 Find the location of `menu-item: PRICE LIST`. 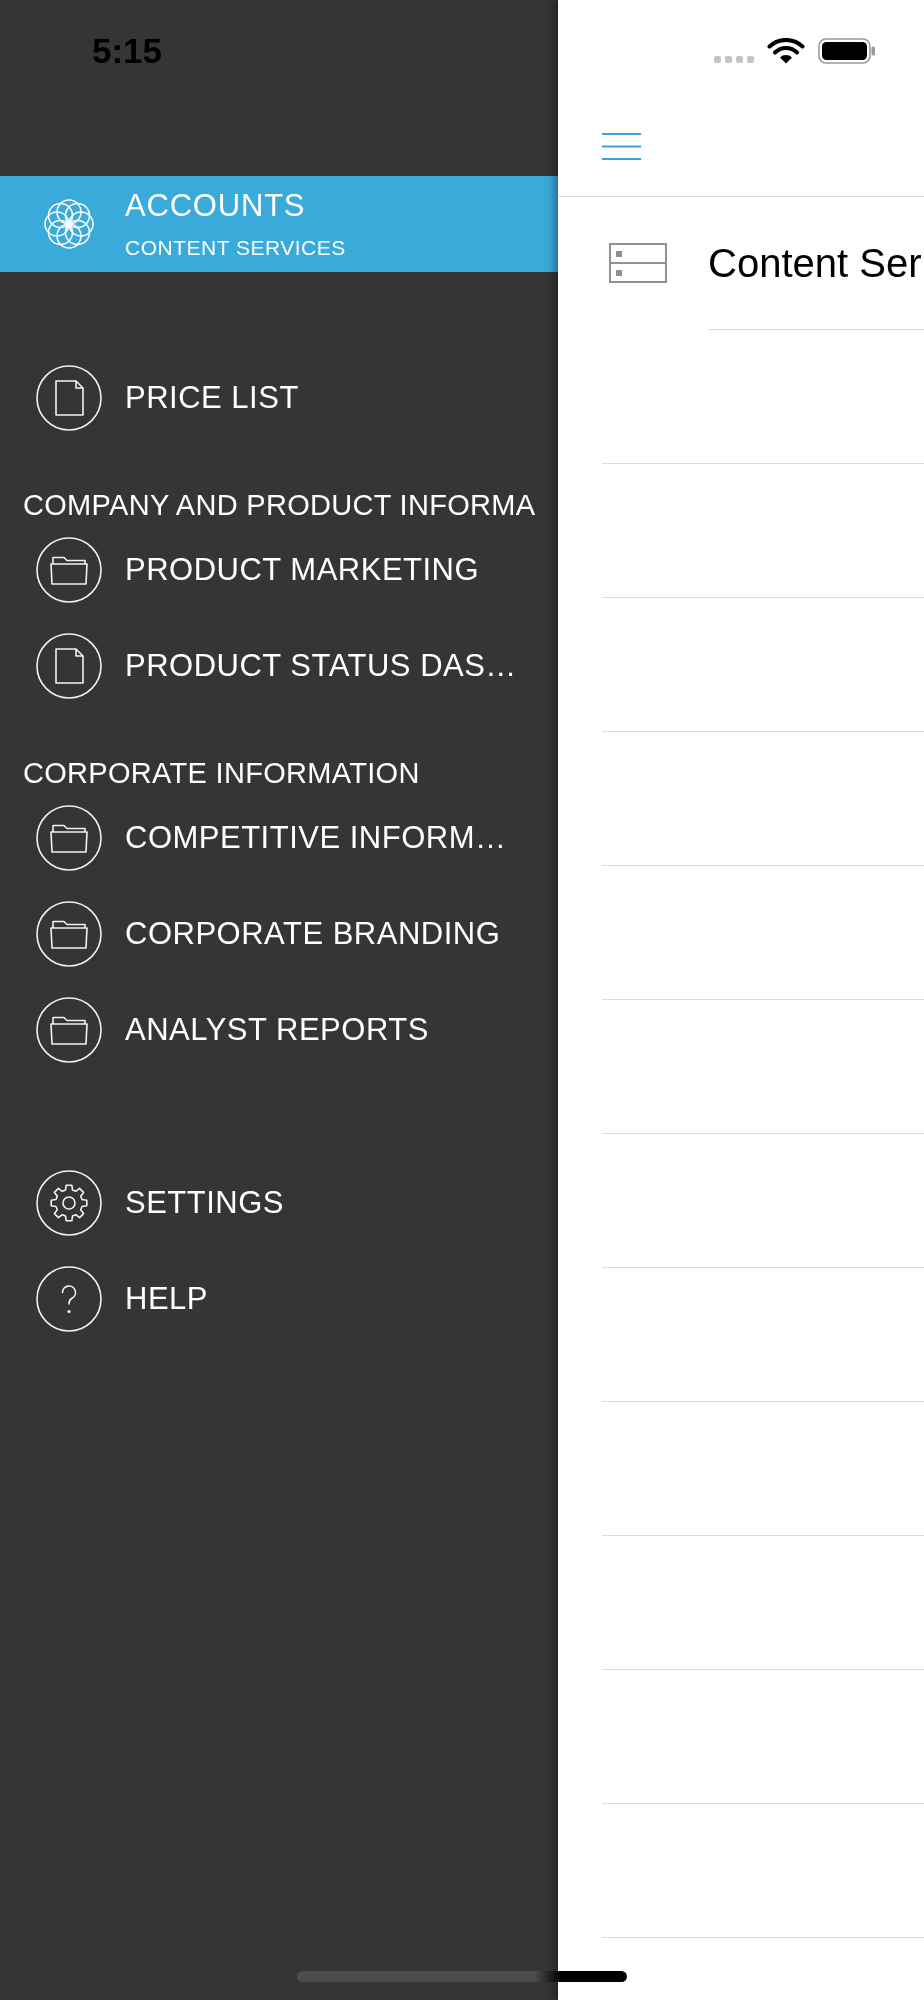

menu-item: PRICE LIST is located at coordinates (279, 398).